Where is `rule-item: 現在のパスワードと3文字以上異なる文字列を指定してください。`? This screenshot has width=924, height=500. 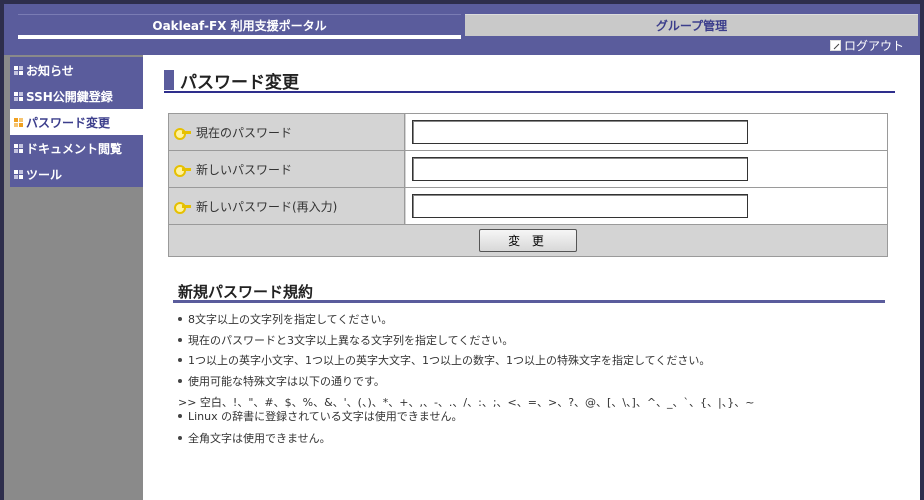
rule-item: 現在のパスワードと3文字以上異なる文字列を指定してください。 is located at coordinates (345, 340).